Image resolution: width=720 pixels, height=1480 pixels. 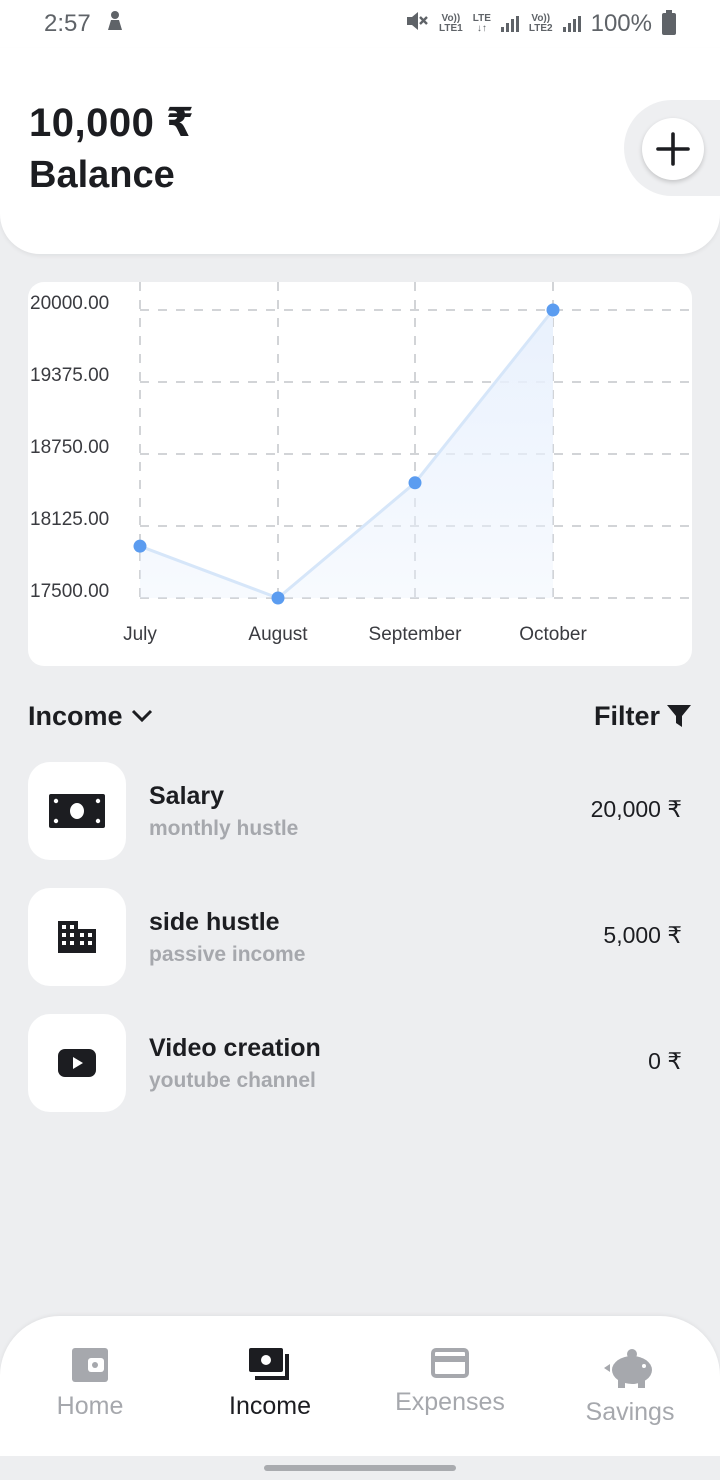 I want to click on nav-label: Income, so click(x=270, y=1406).